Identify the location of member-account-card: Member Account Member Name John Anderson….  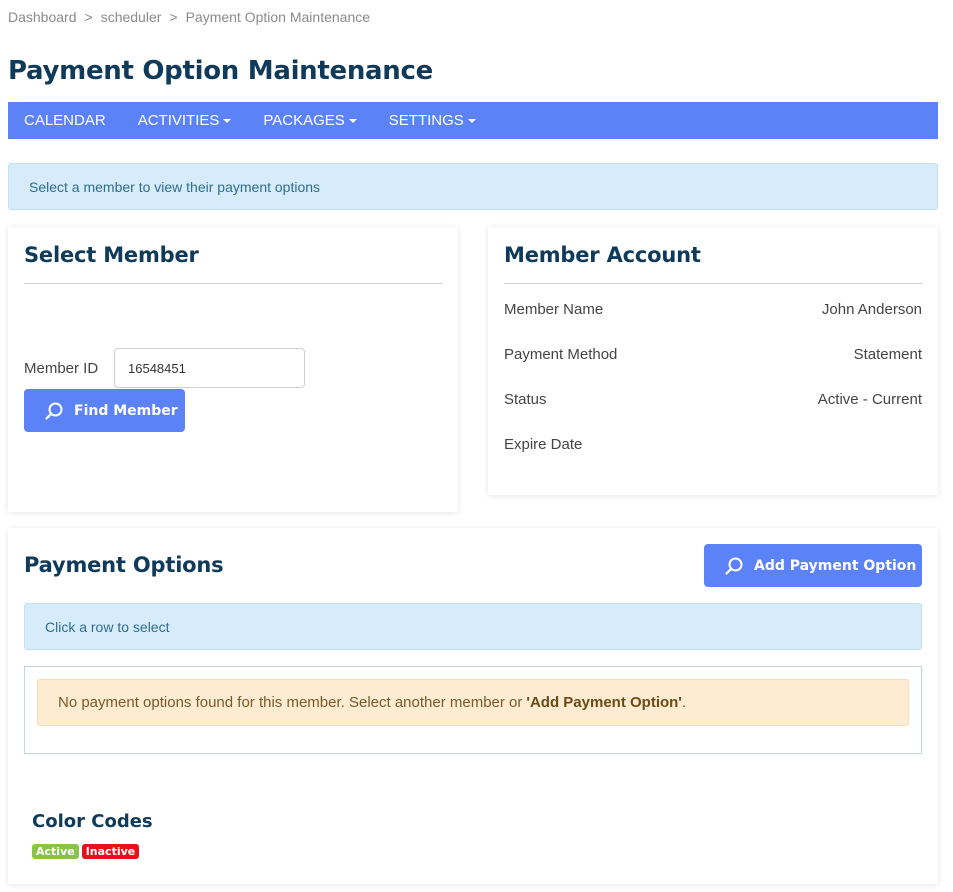
(713, 361).